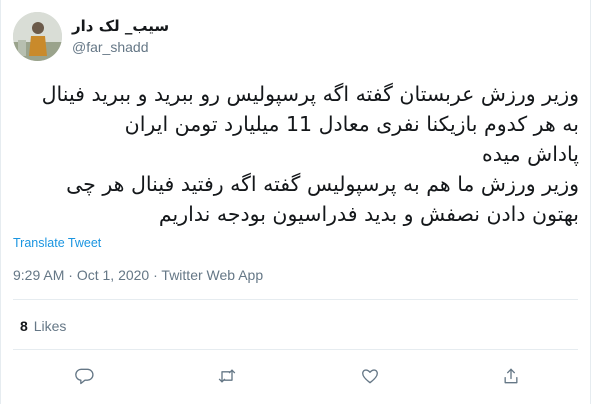 This screenshot has width=591, height=404. What do you see at coordinates (212, 275) in the screenshot?
I see `tweet-source: Twitter Web App` at bounding box center [212, 275].